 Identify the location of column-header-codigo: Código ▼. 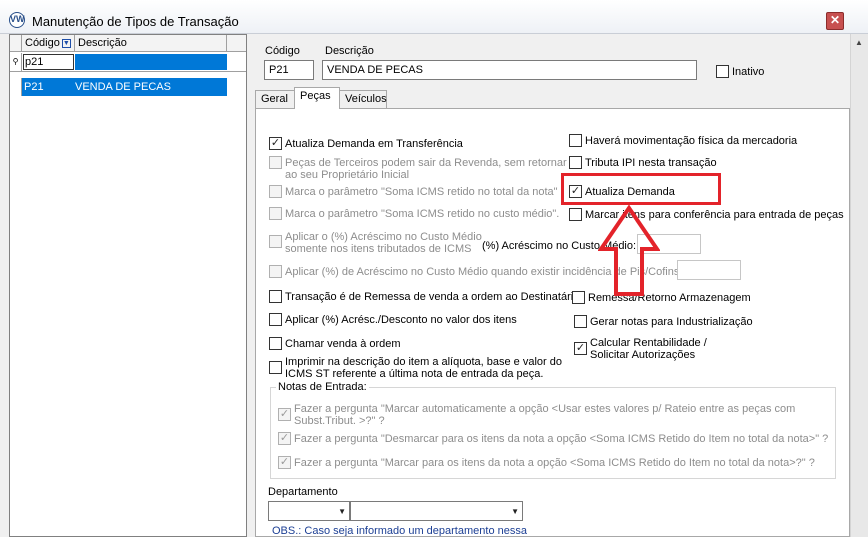
(48, 43).